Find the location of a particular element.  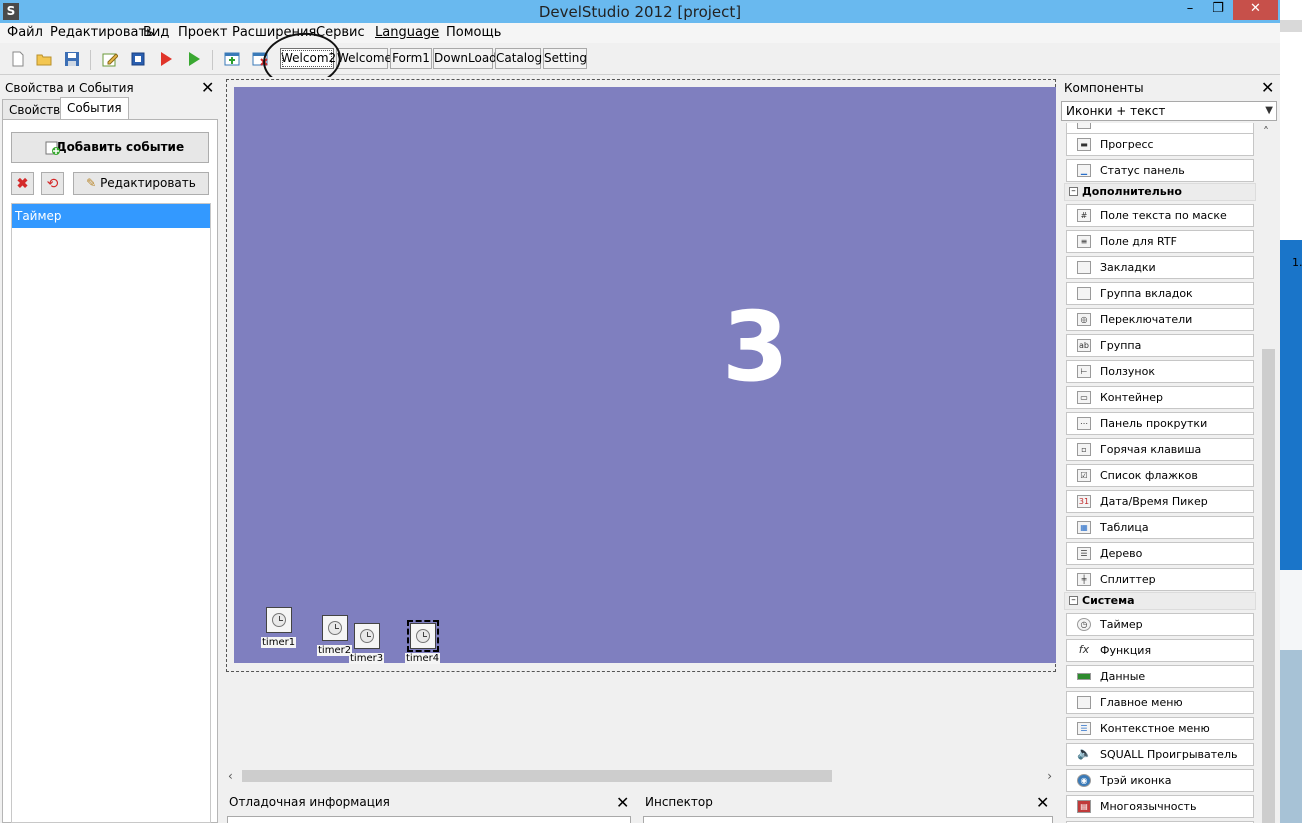

component-item: ╪ Сплиттер is located at coordinates (1160, 579).